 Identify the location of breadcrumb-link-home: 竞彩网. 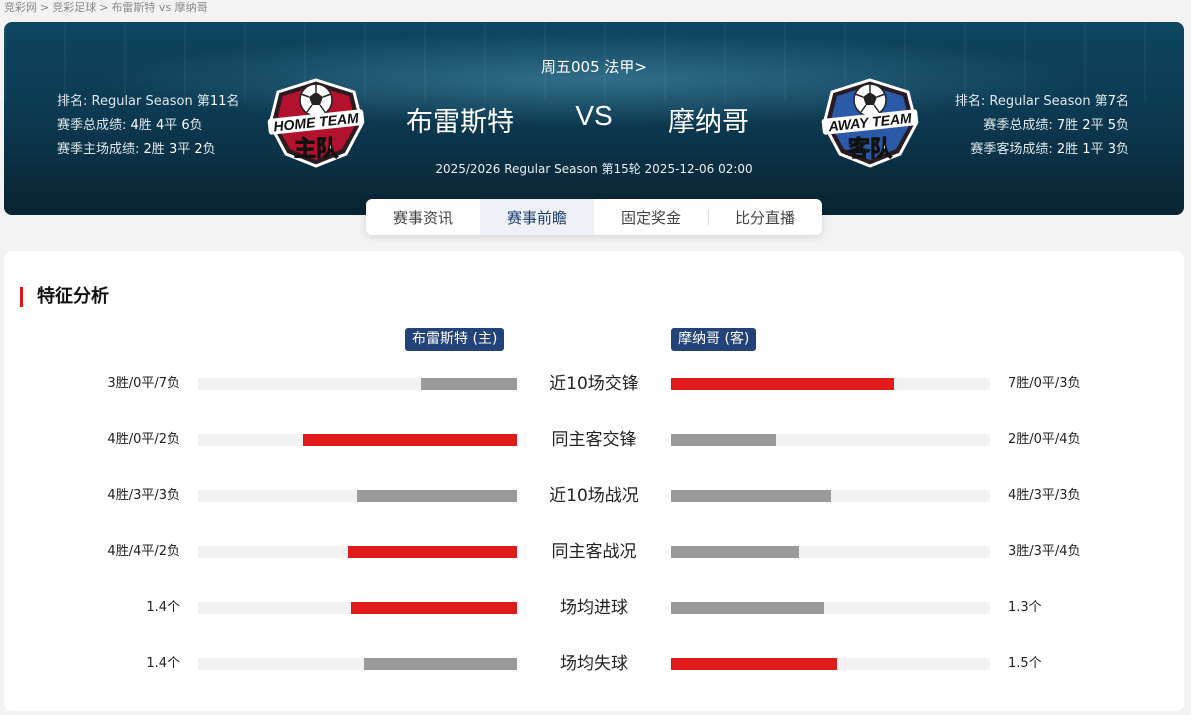
(20, 7).